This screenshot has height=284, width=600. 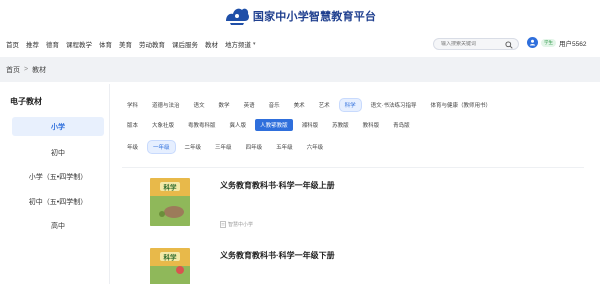 What do you see at coordinates (274, 105) in the screenshot?
I see `subject-option: 音乐` at bounding box center [274, 105].